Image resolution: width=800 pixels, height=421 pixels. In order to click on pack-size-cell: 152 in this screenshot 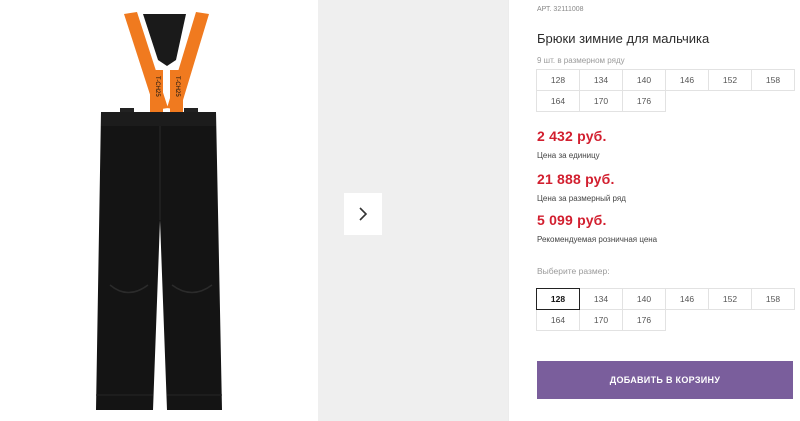, I will do `click(730, 80)`.